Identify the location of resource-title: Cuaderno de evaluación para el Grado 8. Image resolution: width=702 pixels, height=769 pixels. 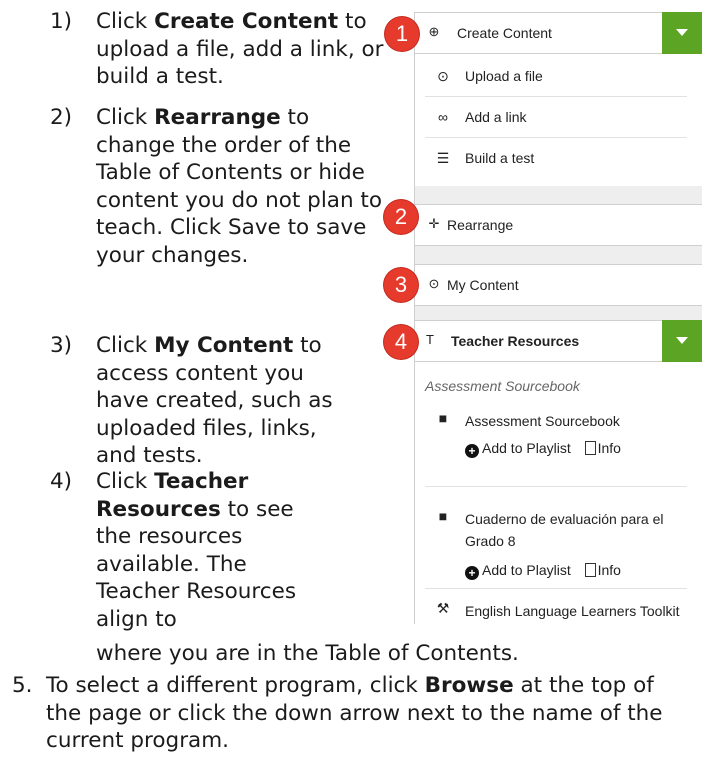
(564, 530).